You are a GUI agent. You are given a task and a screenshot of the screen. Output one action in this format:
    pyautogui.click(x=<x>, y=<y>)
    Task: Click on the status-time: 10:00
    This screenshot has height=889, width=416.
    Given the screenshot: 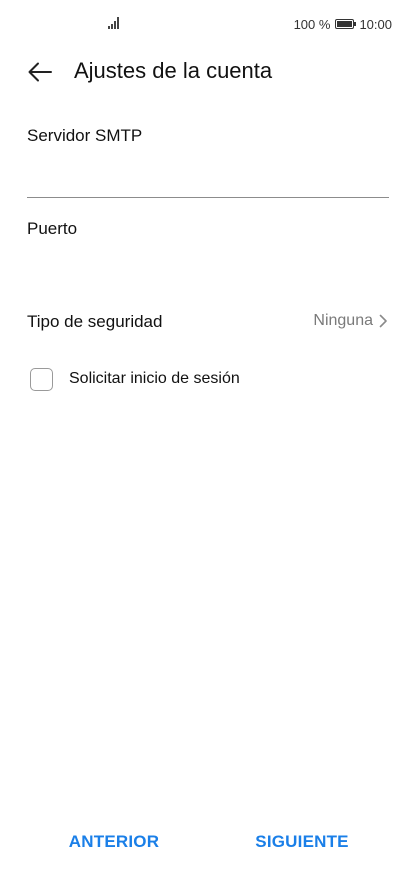 What is the action you would take?
    pyautogui.click(x=375, y=24)
    